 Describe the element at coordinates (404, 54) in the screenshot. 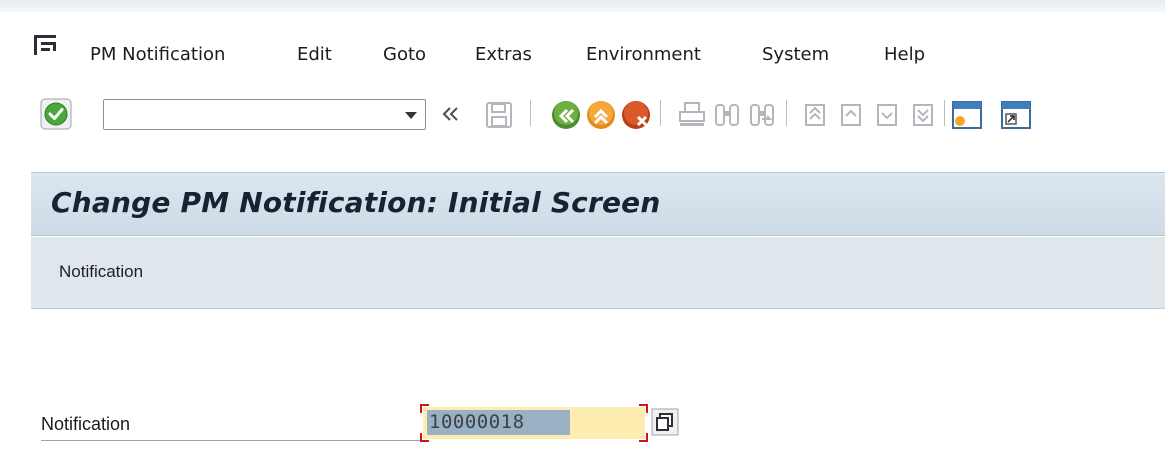

I see `menu-goto: Goto` at that location.